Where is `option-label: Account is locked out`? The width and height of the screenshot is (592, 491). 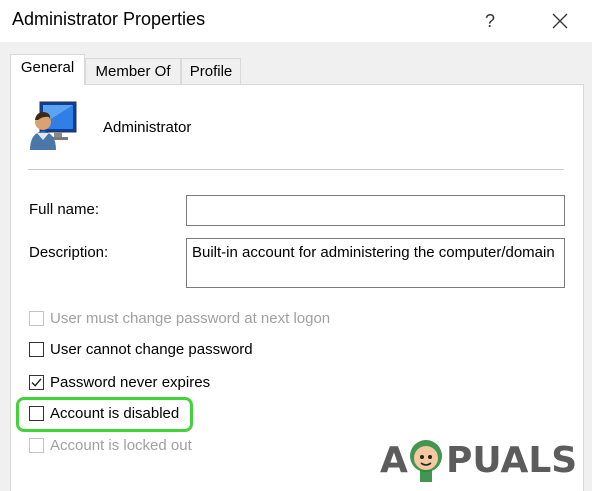
option-label: Account is locked out is located at coordinates (121, 445).